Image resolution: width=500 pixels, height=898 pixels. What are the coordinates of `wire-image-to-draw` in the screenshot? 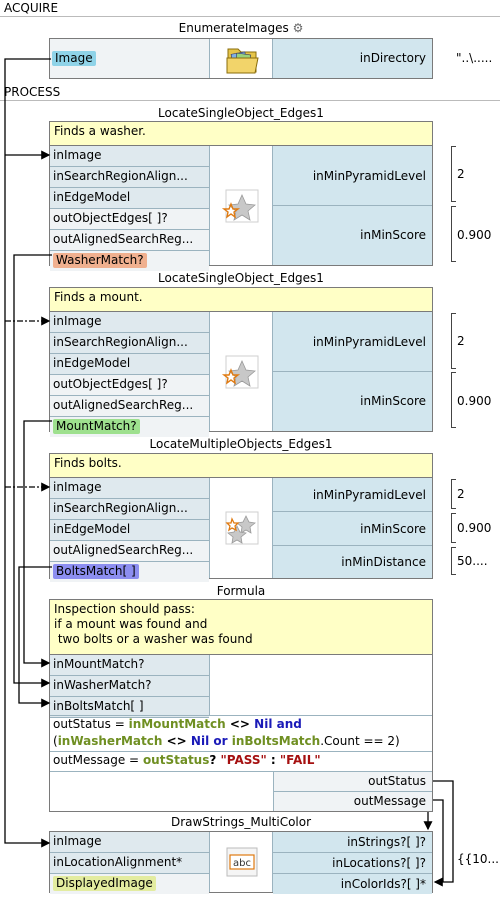 It's located at (27, 453).